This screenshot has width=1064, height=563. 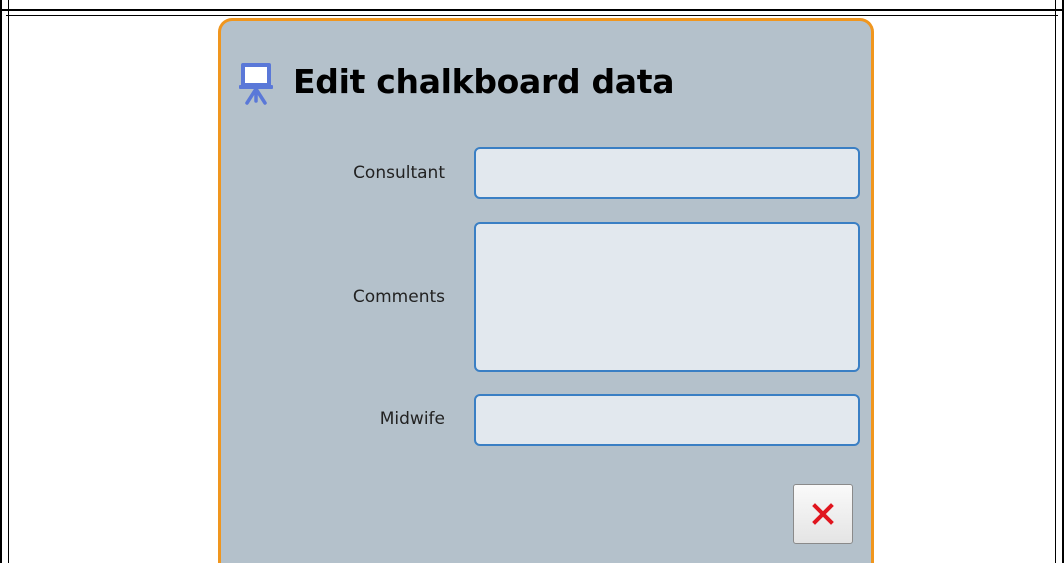 What do you see at coordinates (667, 420) in the screenshot?
I see `midwife-input` at bounding box center [667, 420].